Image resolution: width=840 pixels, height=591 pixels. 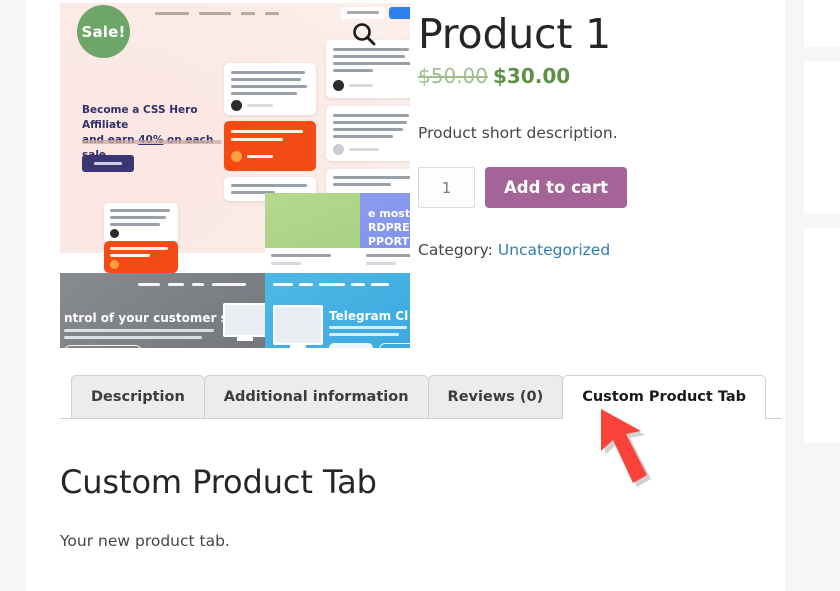 I want to click on support-cta, so click(x=103, y=346).